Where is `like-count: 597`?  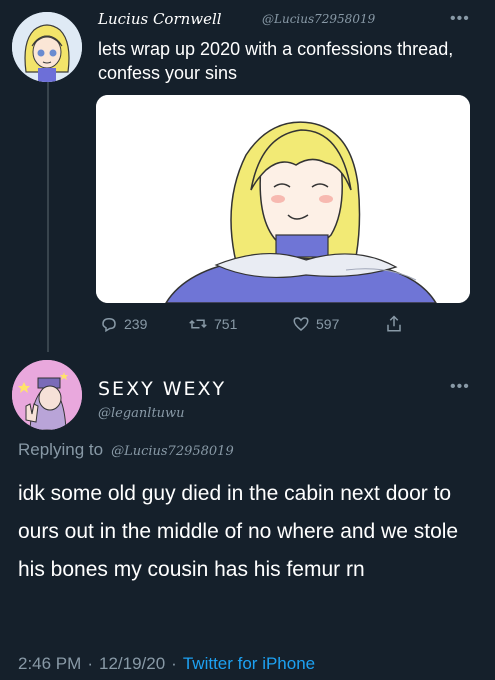
like-count: 597 is located at coordinates (328, 324).